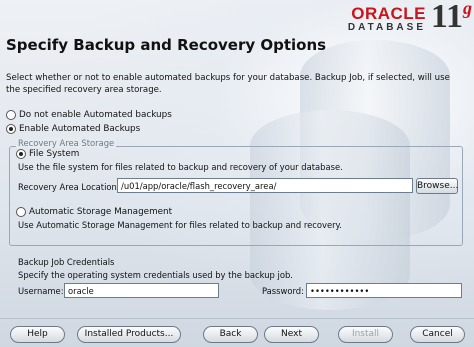 Image resolution: width=474 pixels, height=347 pixels. What do you see at coordinates (230, 334) in the screenshot?
I see `back-button: Back` at bounding box center [230, 334].